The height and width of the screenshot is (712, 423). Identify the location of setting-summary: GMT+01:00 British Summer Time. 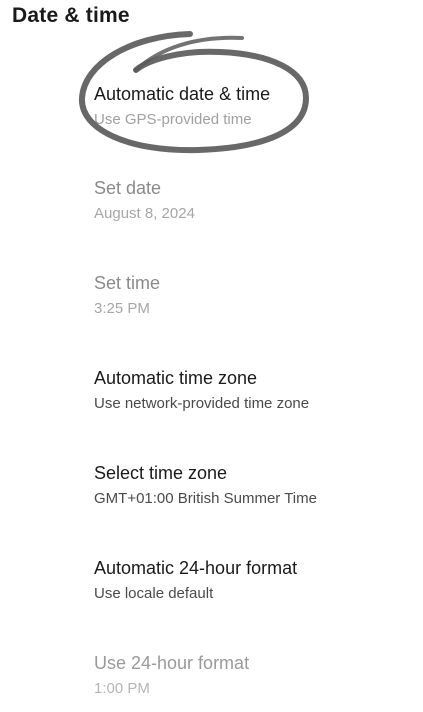
(205, 498).